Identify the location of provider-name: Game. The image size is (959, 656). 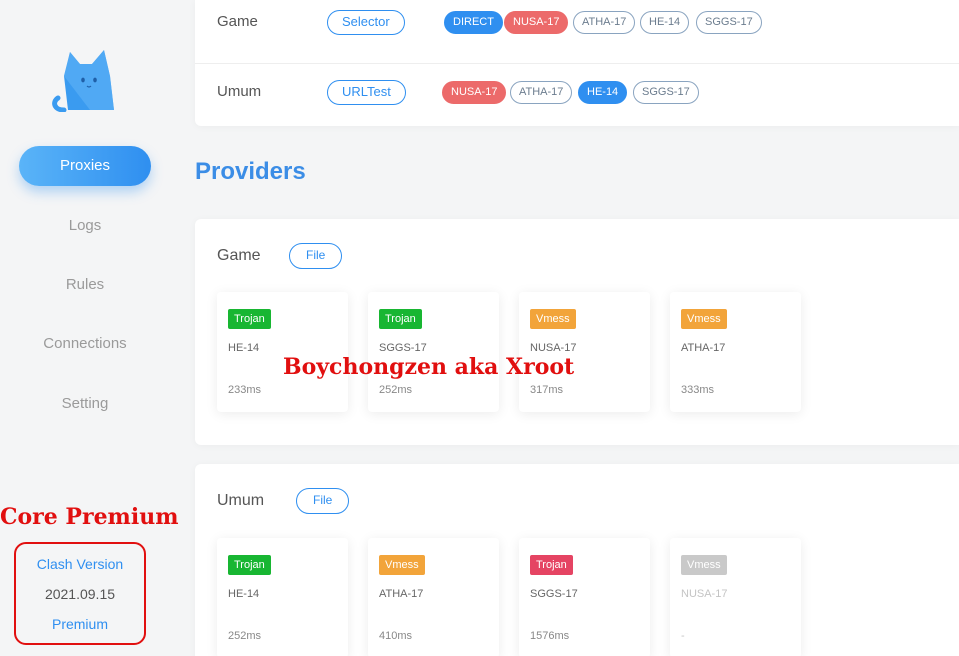
(239, 255).